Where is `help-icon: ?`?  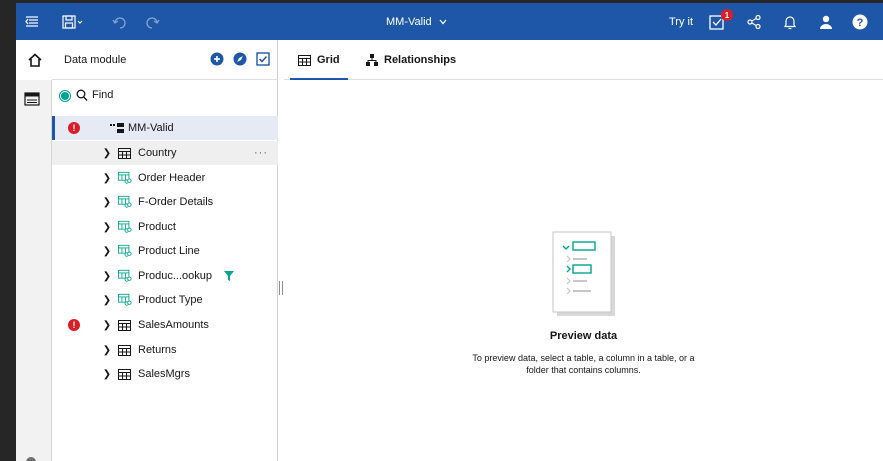
help-icon: ? is located at coordinates (860, 21).